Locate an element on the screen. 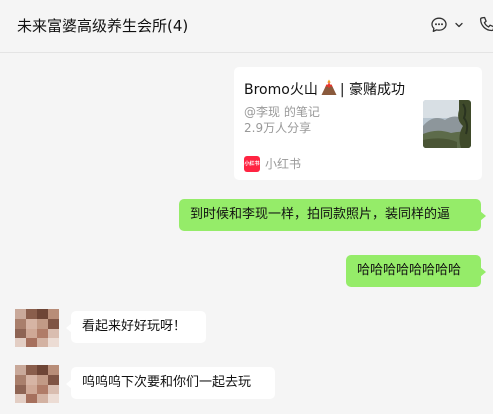  header-actions is located at coordinates (461, 25).